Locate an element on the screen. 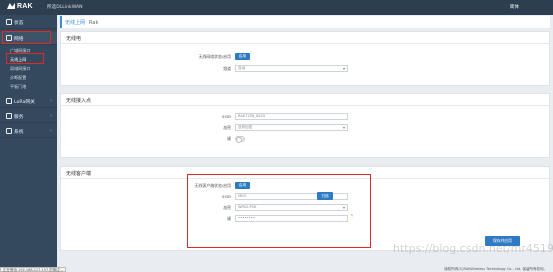  sidebar-item-label: 系统 is located at coordinates (19, 132).